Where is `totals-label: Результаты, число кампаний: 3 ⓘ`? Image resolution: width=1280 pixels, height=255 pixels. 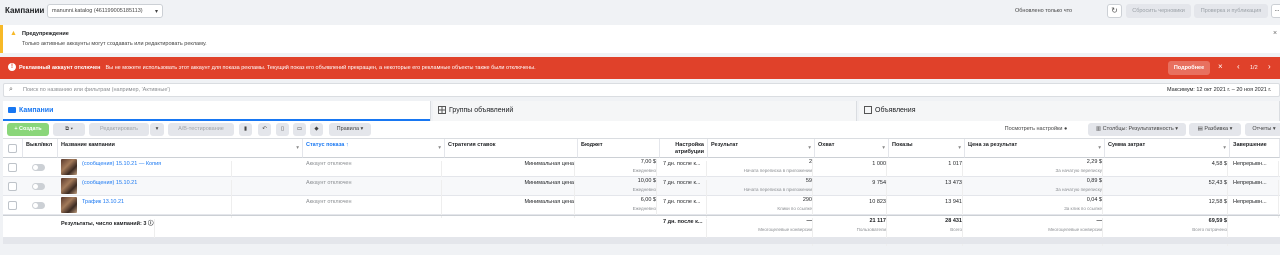 totals-label: Результаты, число кампаний: 3 ⓘ is located at coordinates (108, 228).